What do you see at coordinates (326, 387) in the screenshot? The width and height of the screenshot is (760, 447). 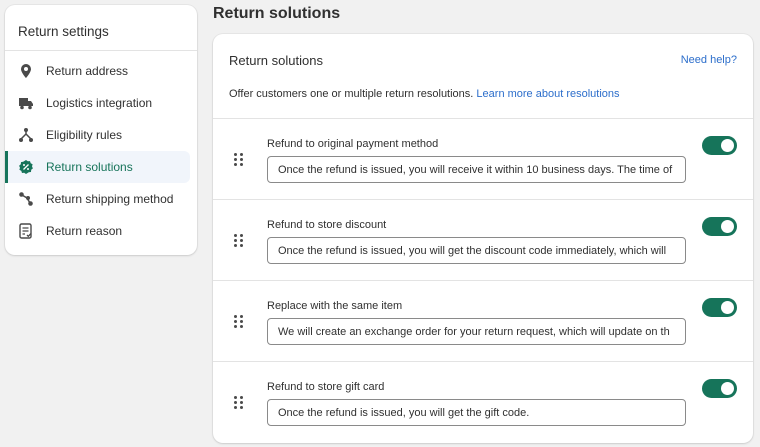 I see `solution-label: Refund to store gift card` at bounding box center [326, 387].